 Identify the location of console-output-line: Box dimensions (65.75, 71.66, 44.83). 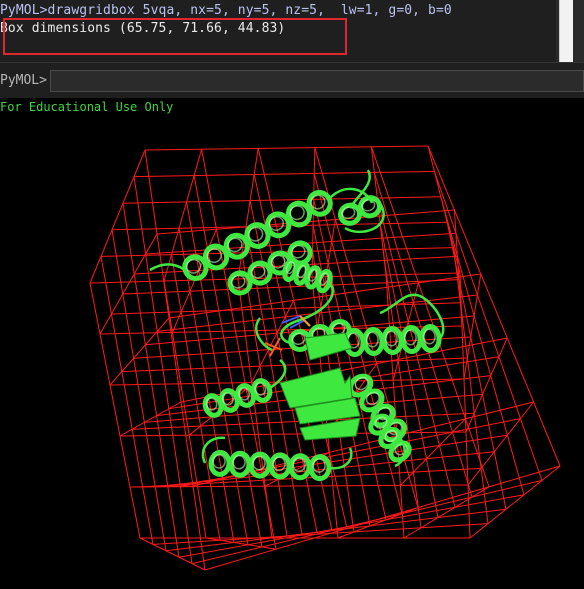
(143, 28).